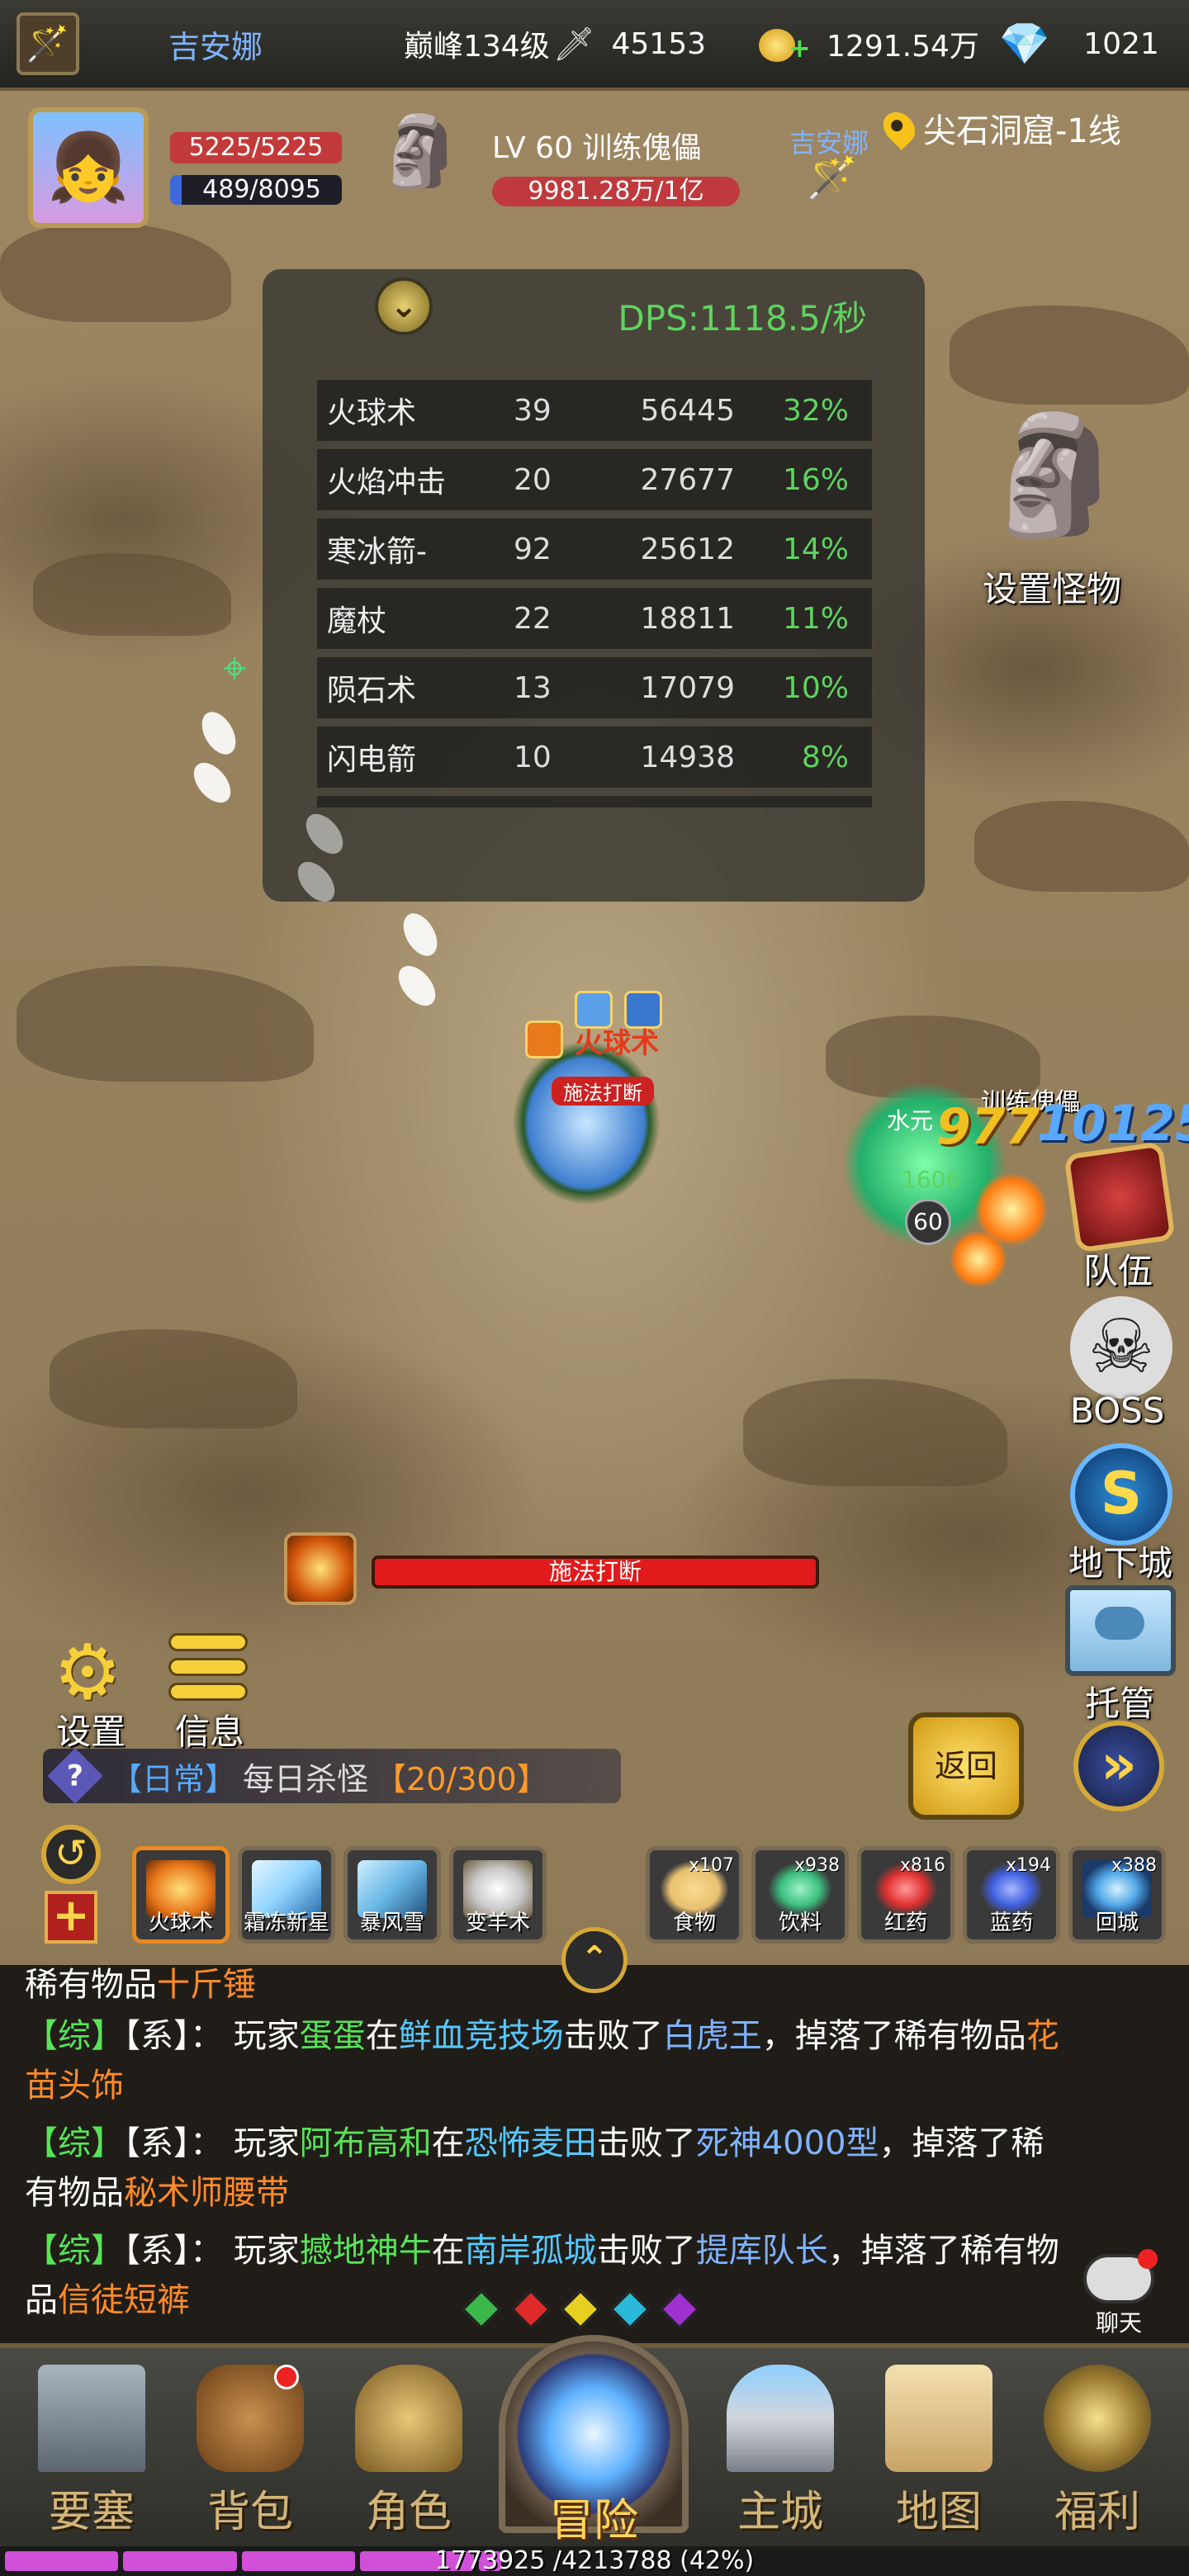 The width and height of the screenshot is (1189, 2576). What do you see at coordinates (999, 128) in the screenshot?
I see `map-location: 尖石洞窟-1线` at bounding box center [999, 128].